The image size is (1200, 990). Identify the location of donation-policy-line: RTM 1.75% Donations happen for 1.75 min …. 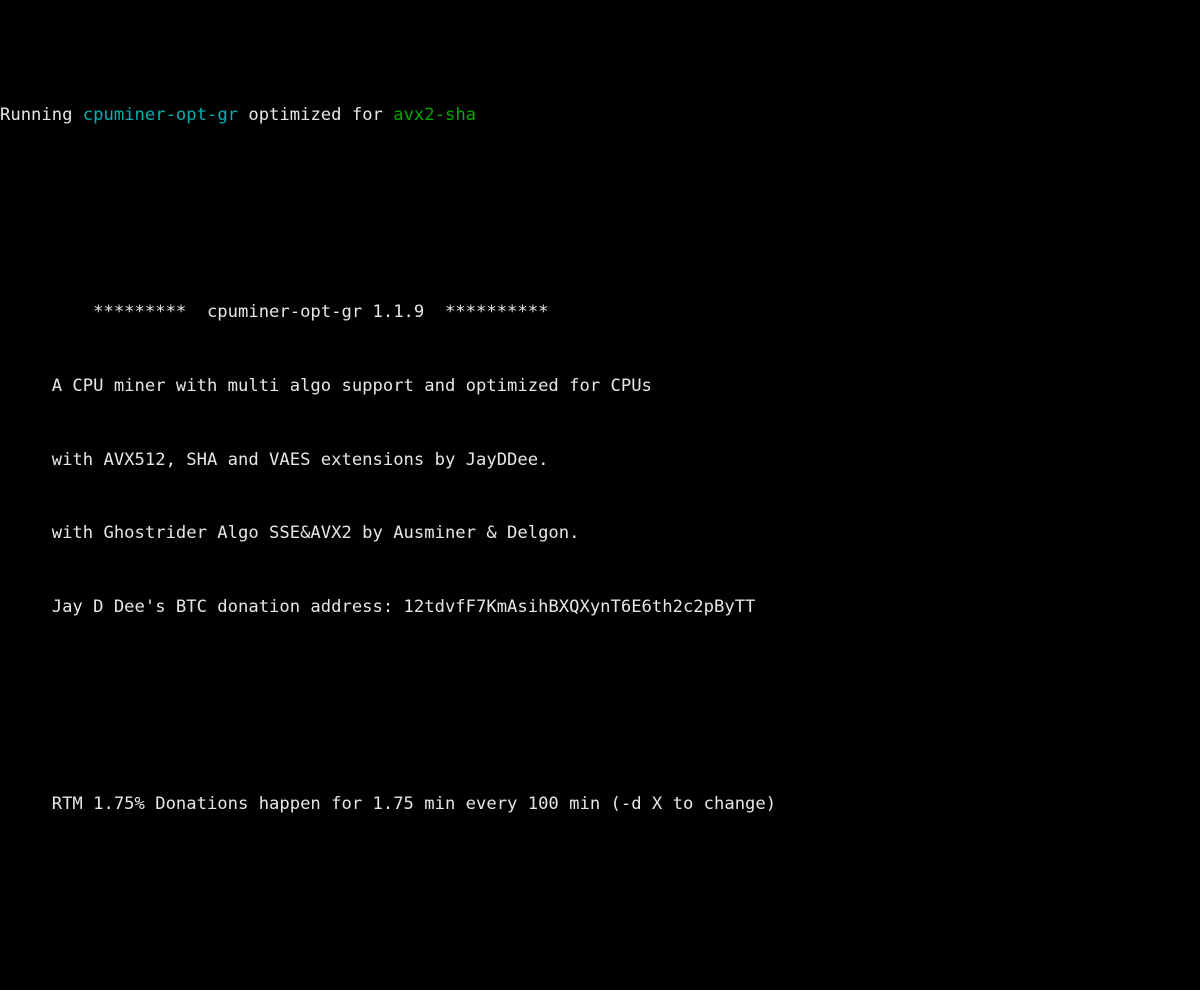
(388, 804).